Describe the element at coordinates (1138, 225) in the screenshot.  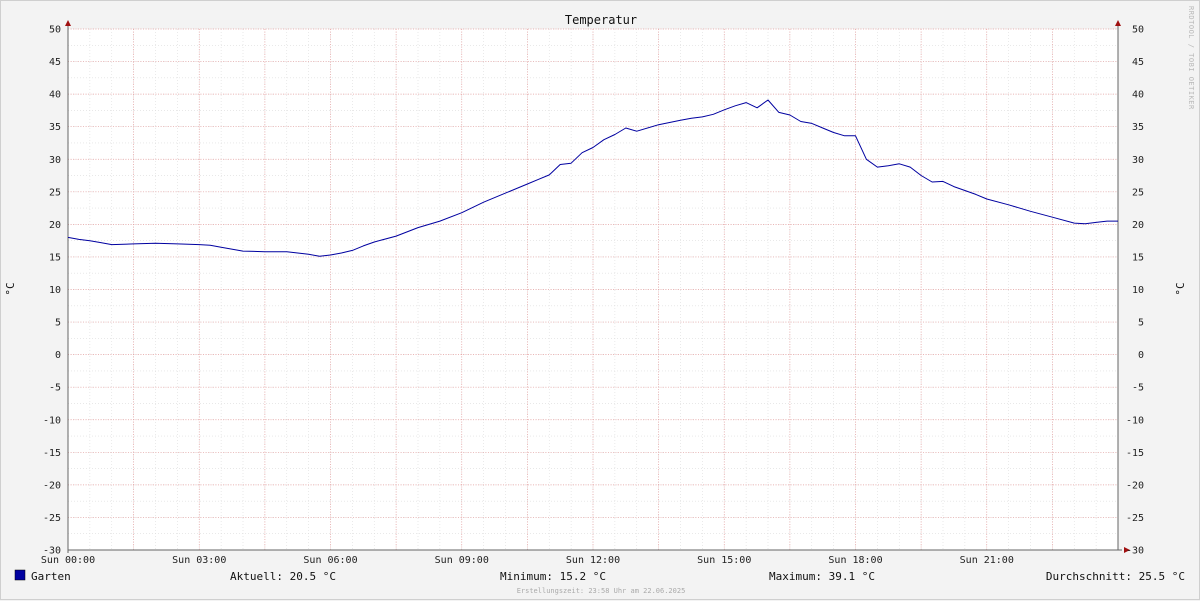
I see `y-tick-label-right: 20` at that location.